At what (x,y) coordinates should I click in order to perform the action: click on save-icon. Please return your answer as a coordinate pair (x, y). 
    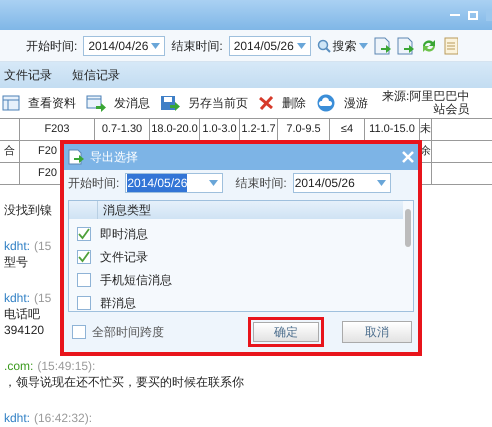
    Looking at the image, I should click on (170, 103).